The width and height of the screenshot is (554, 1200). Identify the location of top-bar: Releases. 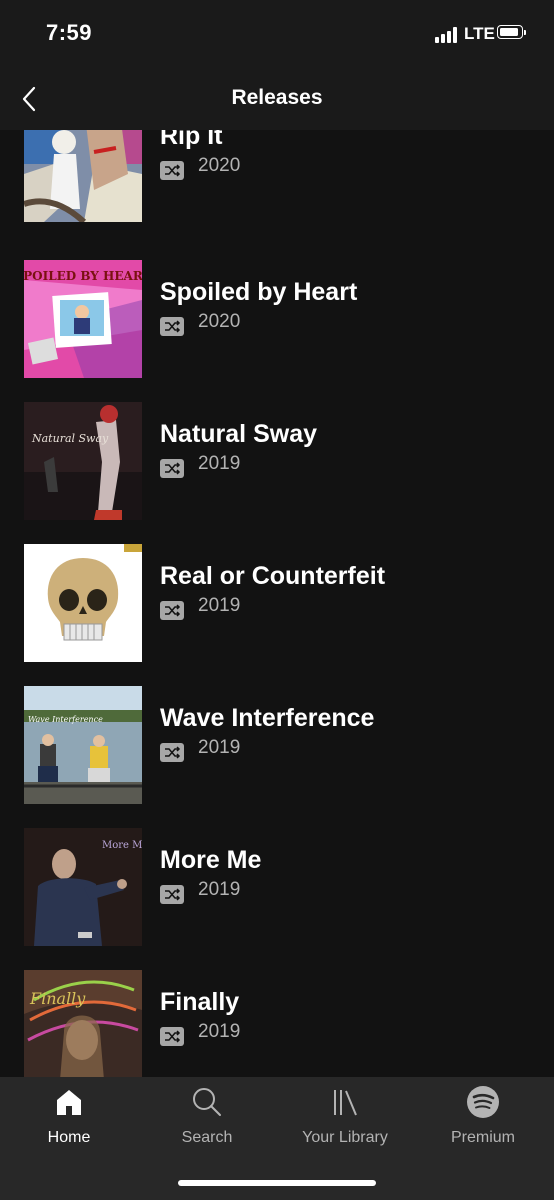
(277, 100).